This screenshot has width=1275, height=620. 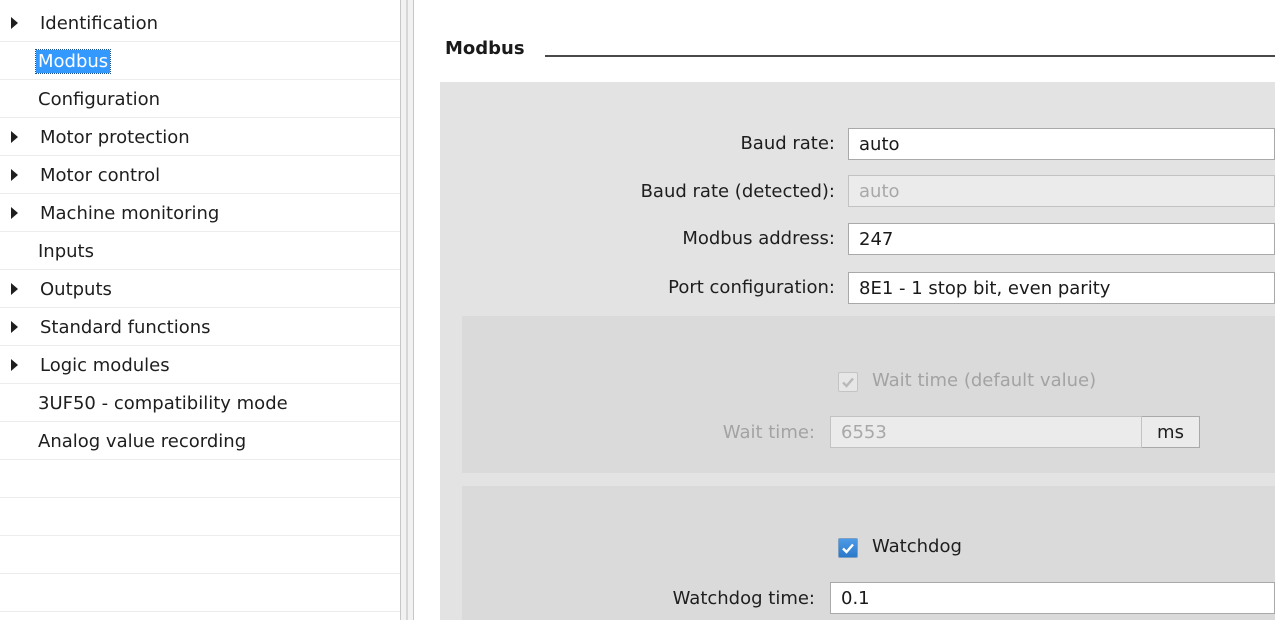 What do you see at coordinates (743, 598) in the screenshot?
I see `watchdog-time-label: Watchdog time:` at bounding box center [743, 598].